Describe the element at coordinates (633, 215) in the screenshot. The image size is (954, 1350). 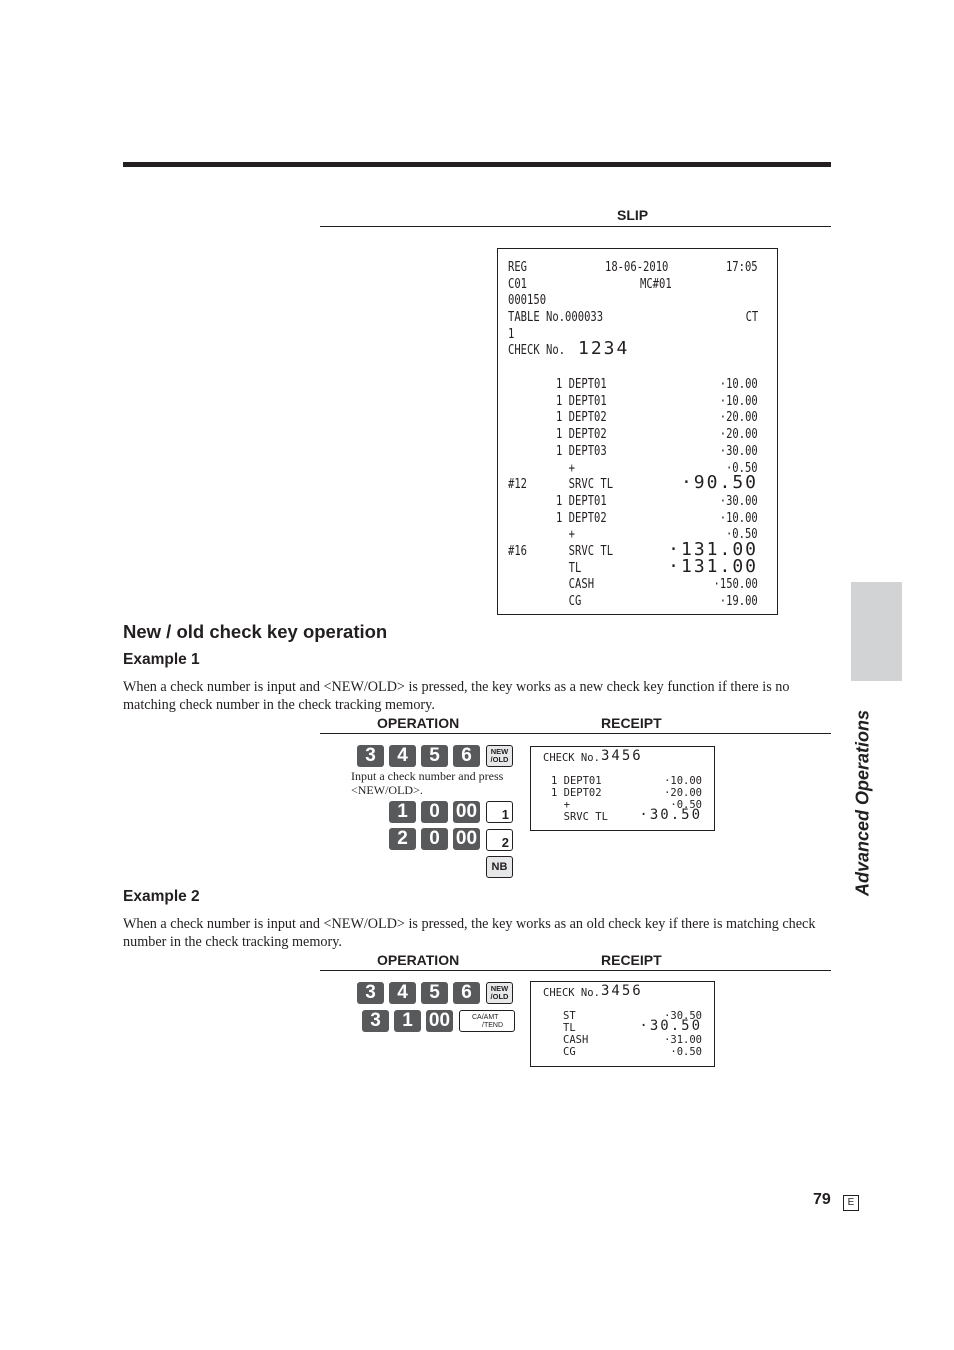
I see `slip-header: SLIP` at that location.